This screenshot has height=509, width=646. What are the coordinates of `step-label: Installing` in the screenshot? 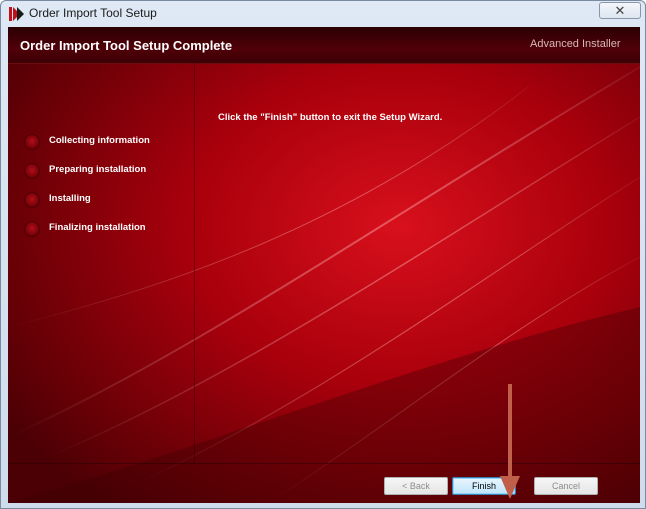 It's located at (70, 198).